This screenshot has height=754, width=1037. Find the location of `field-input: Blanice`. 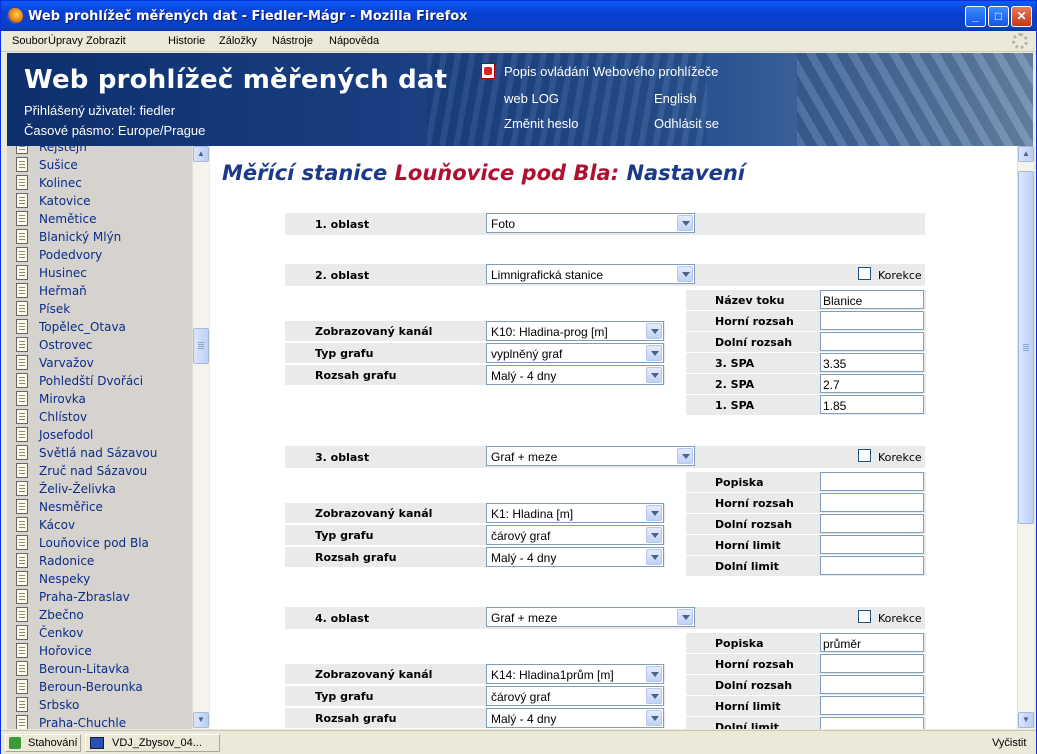

field-input: Blanice is located at coordinates (872, 299).